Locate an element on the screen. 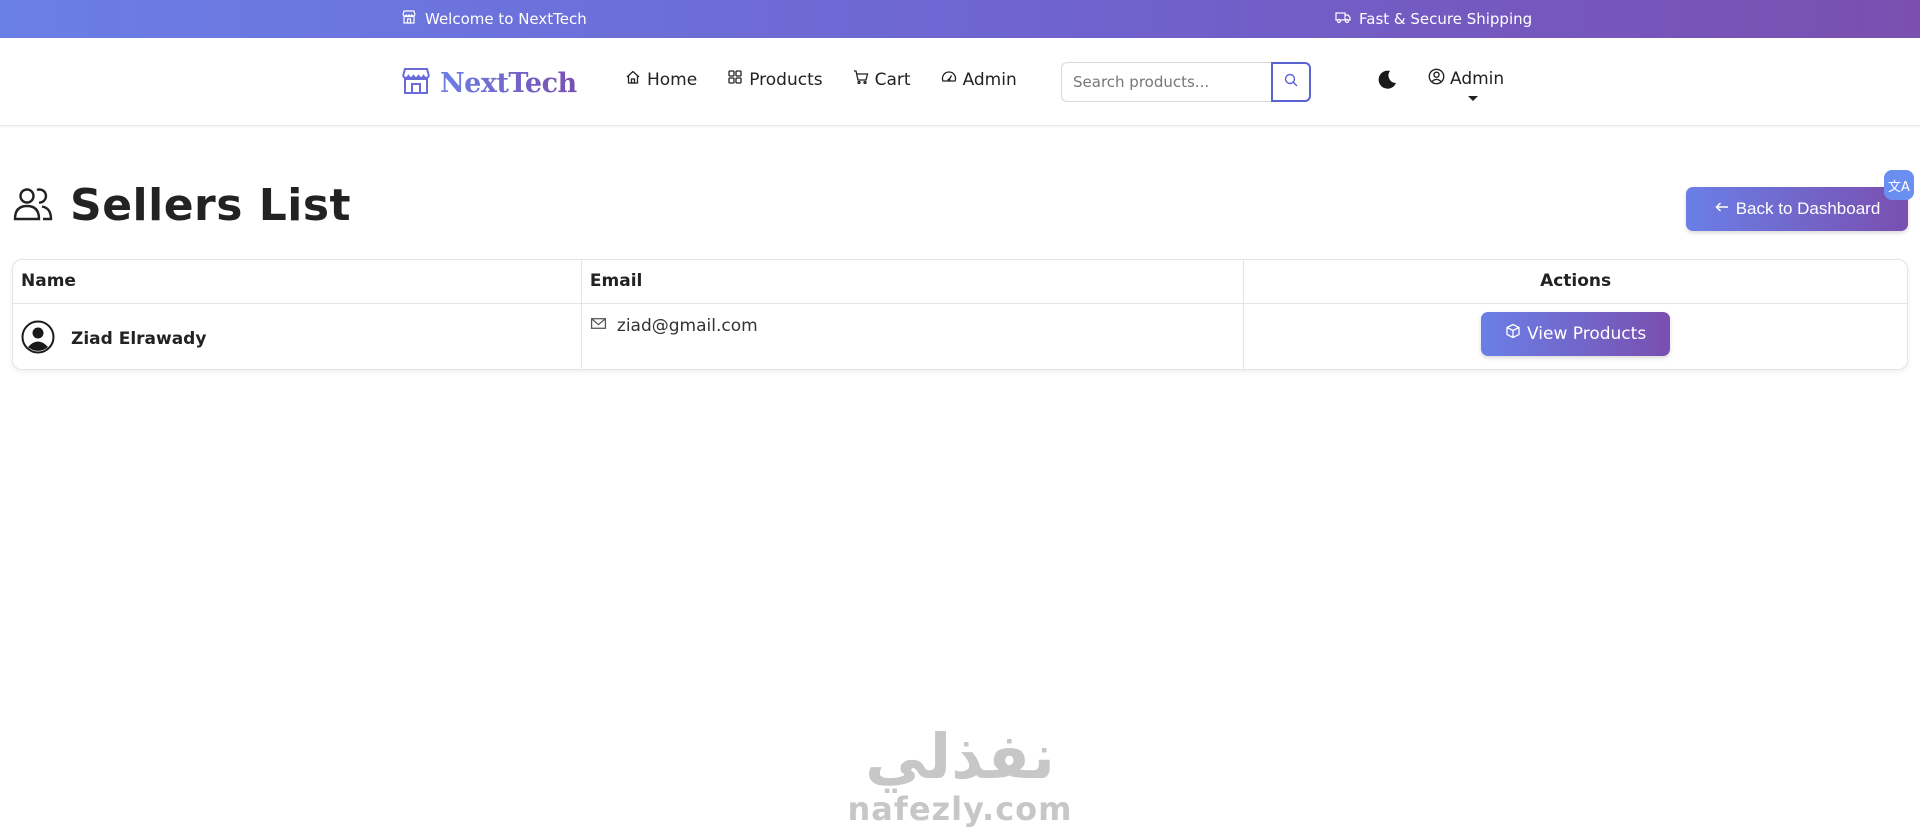  table-header-row: Name Email Actions is located at coordinates (960, 281).